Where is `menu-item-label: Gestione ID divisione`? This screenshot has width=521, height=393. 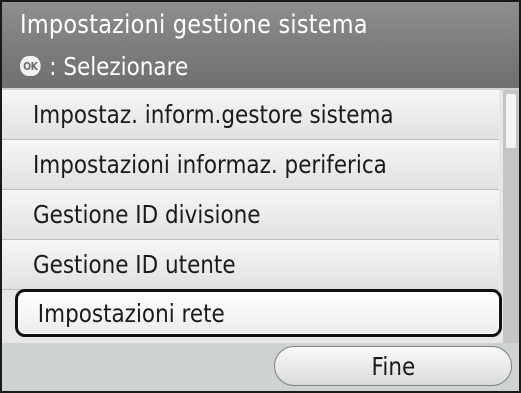 menu-item-label: Gestione ID divisione is located at coordinates (146, 214).